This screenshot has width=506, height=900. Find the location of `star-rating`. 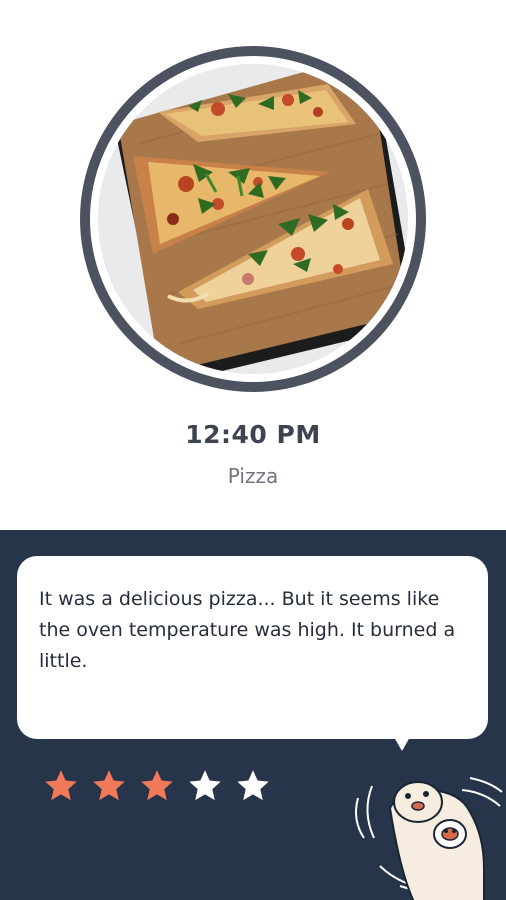

star-rating is located at coordinates (157, 788).